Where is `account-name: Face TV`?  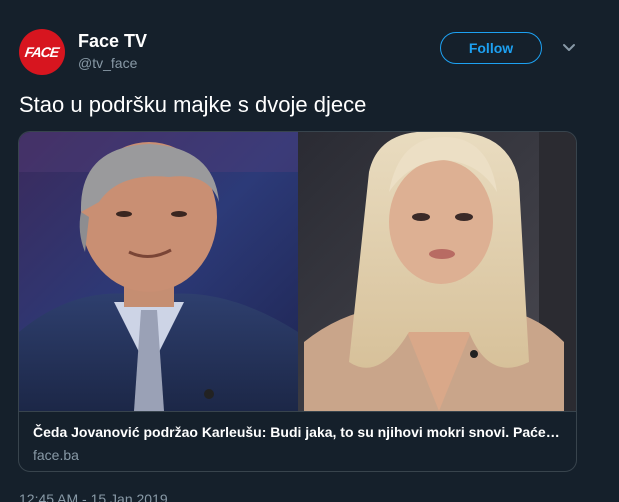
account-name: Face TV is located at coordinates (112, 41).